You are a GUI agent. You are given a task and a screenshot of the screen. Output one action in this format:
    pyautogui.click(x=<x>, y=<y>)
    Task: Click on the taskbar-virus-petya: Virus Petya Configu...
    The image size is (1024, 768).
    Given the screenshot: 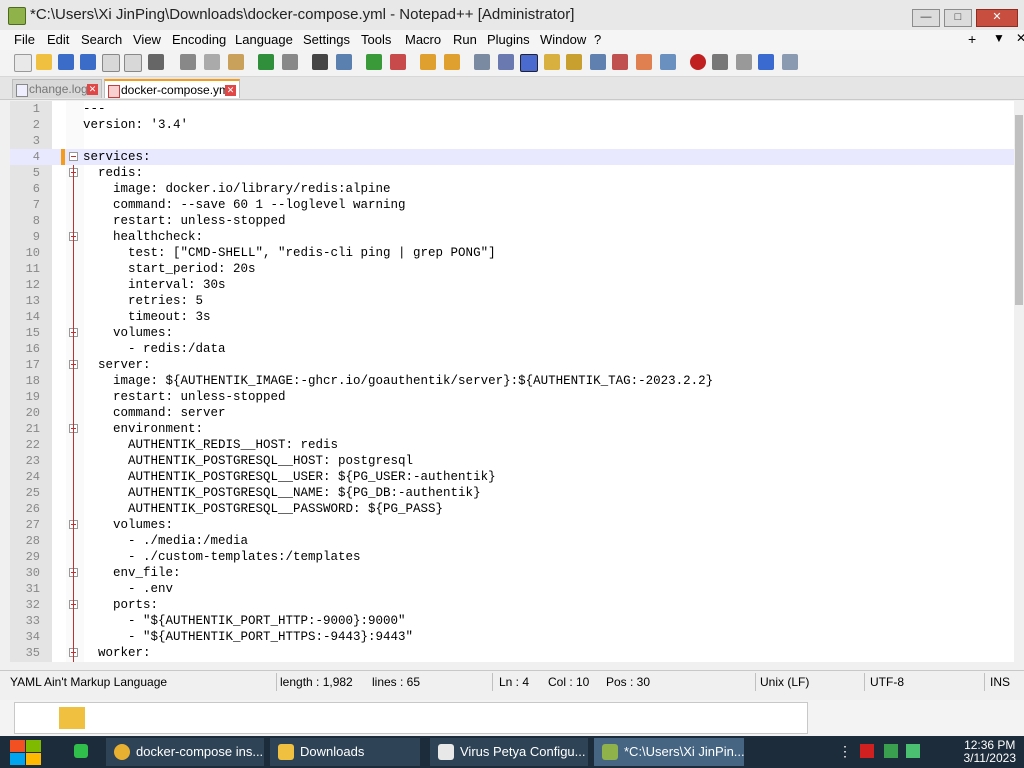 What is the action you would take?
    pyautogui.click(x=509, y=752)
    